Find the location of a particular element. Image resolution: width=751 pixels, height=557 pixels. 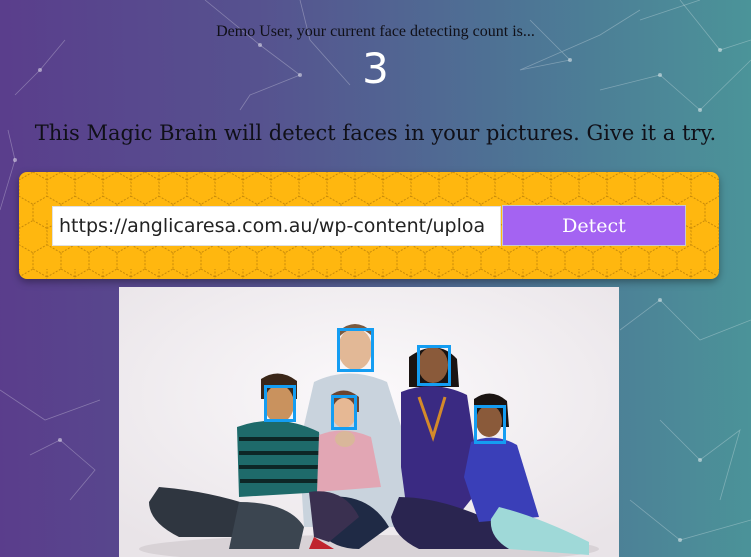

face-count-value: 3 is located at coordinates (375, 68).